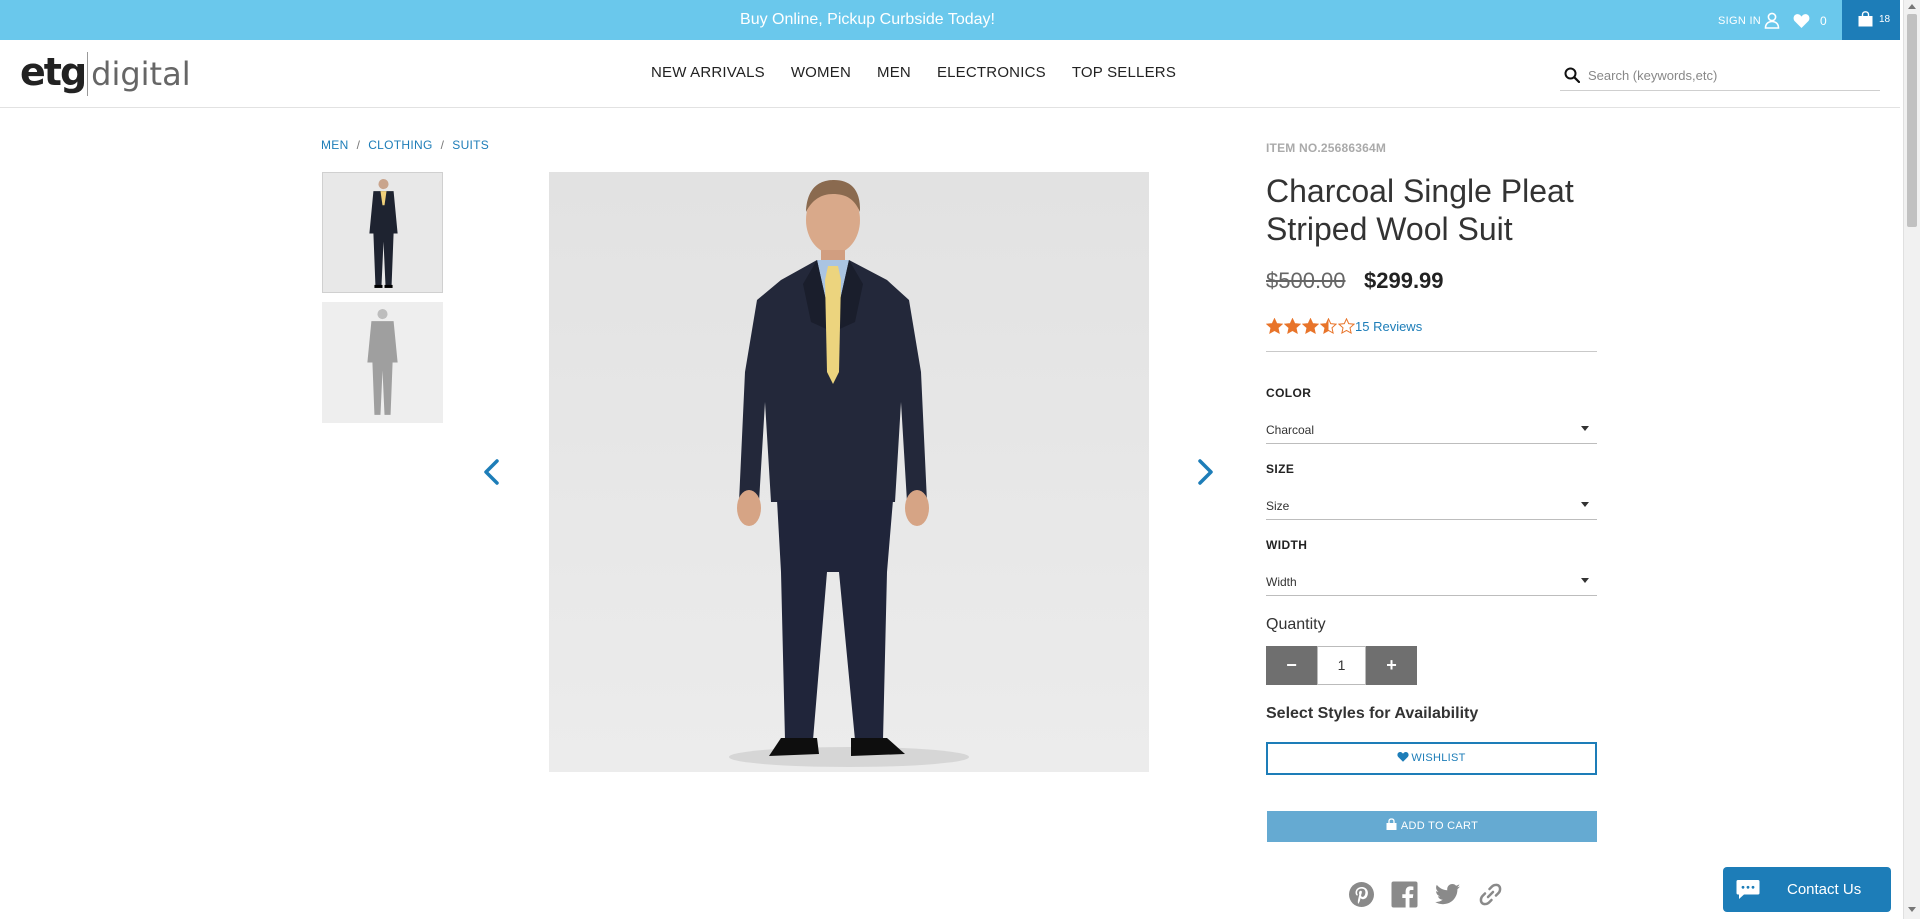  What do you see at coordinates (1391, 824) in the screenshot?
I see `lock-icon` at bounding box center [1391, 824].